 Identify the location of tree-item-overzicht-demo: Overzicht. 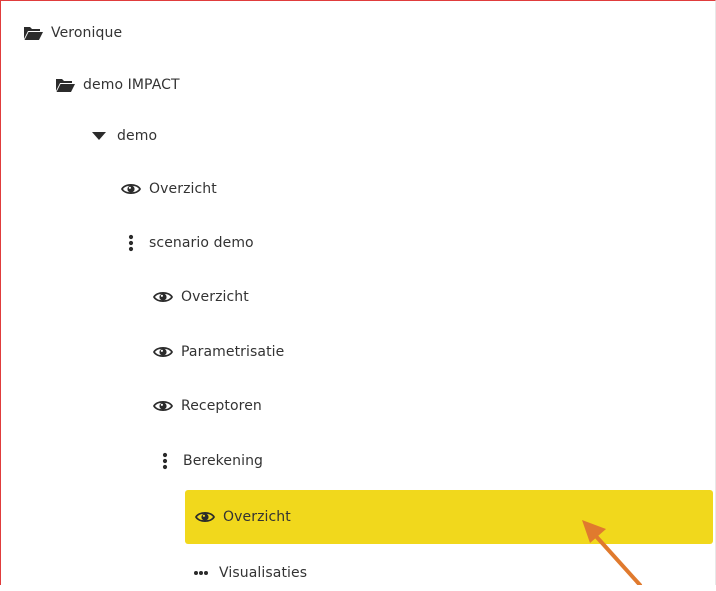
(169, 189).